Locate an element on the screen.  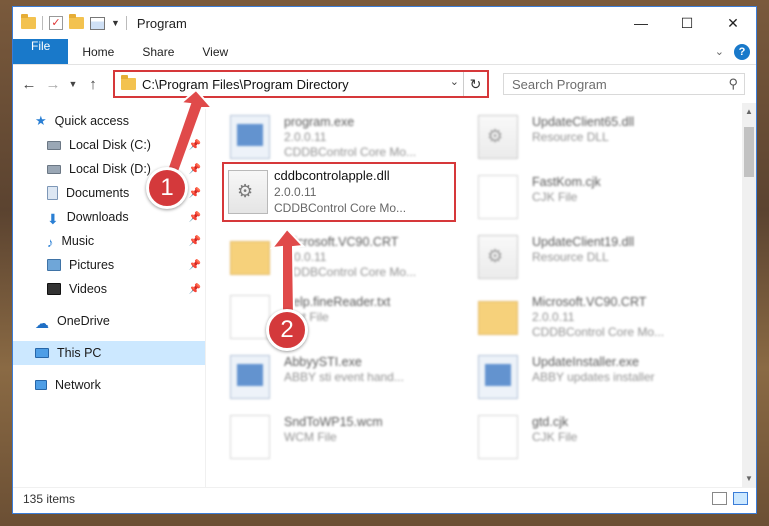
toolbar-separator is located at coordinates (42, 23).